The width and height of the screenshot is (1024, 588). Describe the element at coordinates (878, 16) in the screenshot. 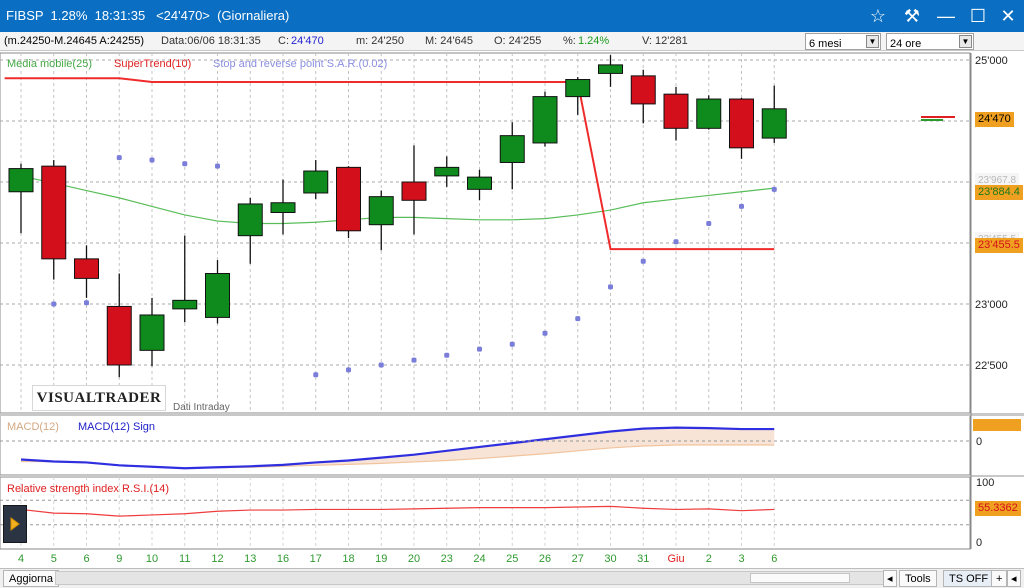

I see `favorite-star-icon: ☆` at that location.